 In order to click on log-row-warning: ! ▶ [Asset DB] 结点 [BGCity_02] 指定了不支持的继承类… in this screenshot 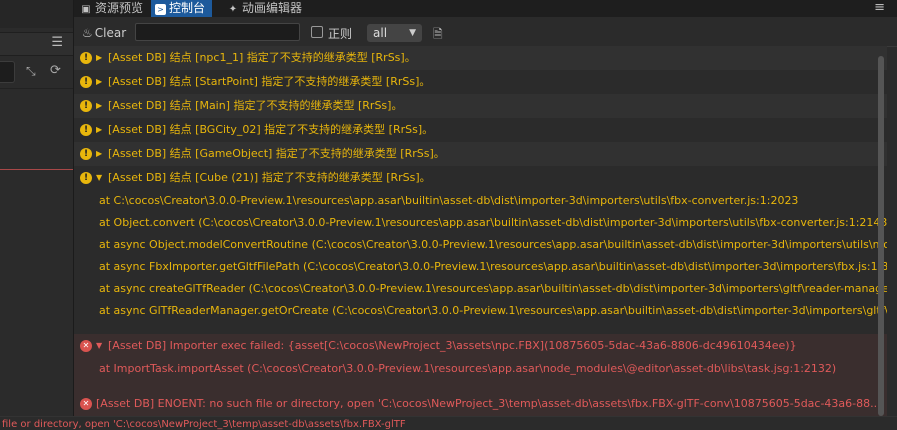, I will do `click(480, 130)`.